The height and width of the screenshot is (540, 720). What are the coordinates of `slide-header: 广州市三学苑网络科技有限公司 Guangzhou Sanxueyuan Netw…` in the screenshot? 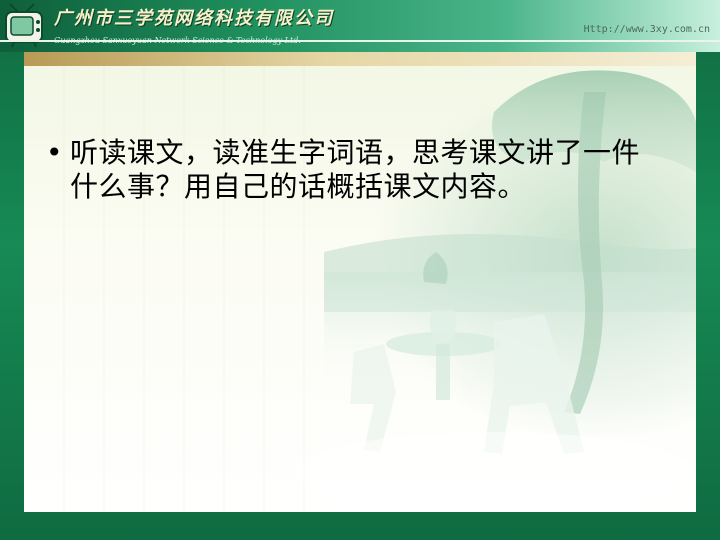 It's located at (360, 26).